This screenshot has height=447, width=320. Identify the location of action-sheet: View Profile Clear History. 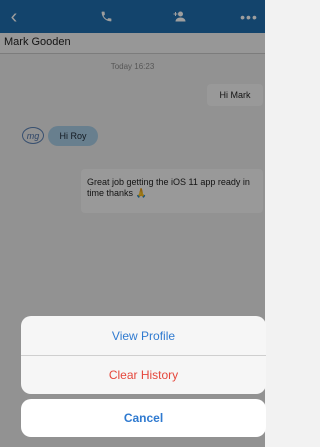
(143, 355).